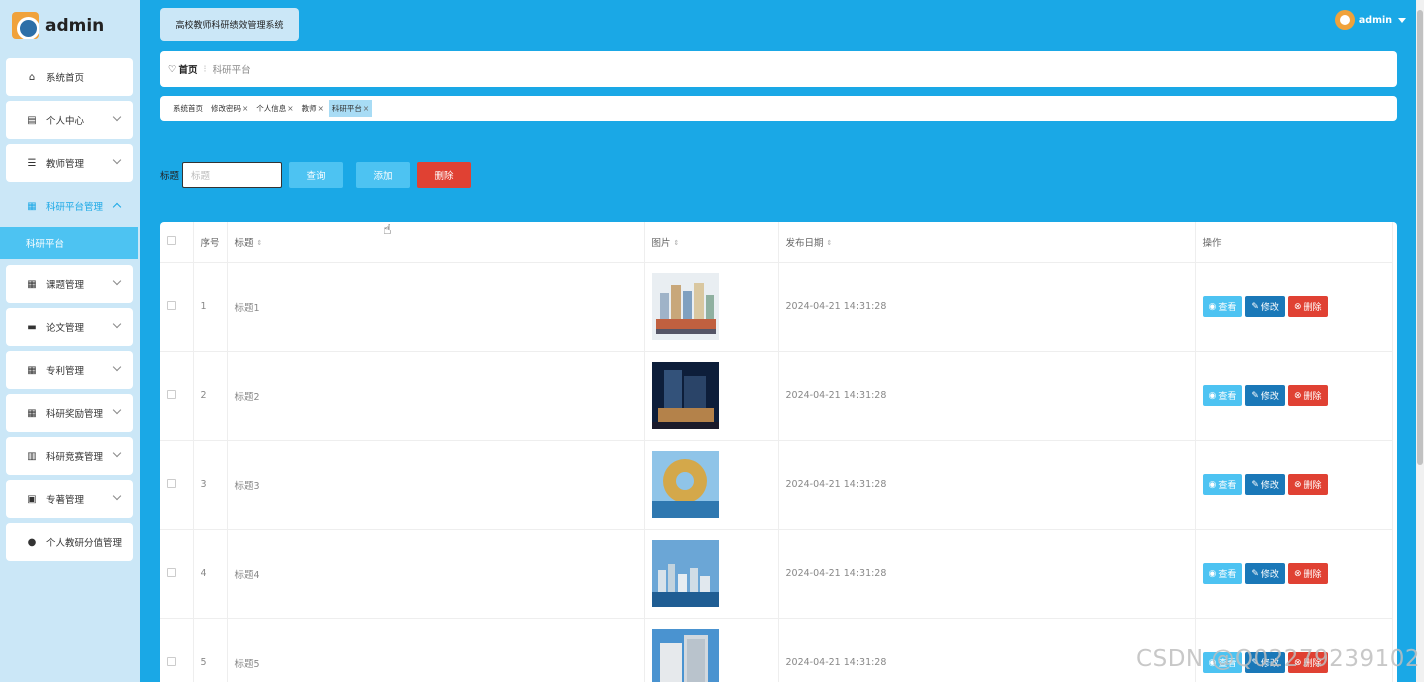 This screenshot has height=682, width=1424. Describe the element at coordinates (188, 108) in the screenshot. I see `tab-tag: 系统首页` at that location.